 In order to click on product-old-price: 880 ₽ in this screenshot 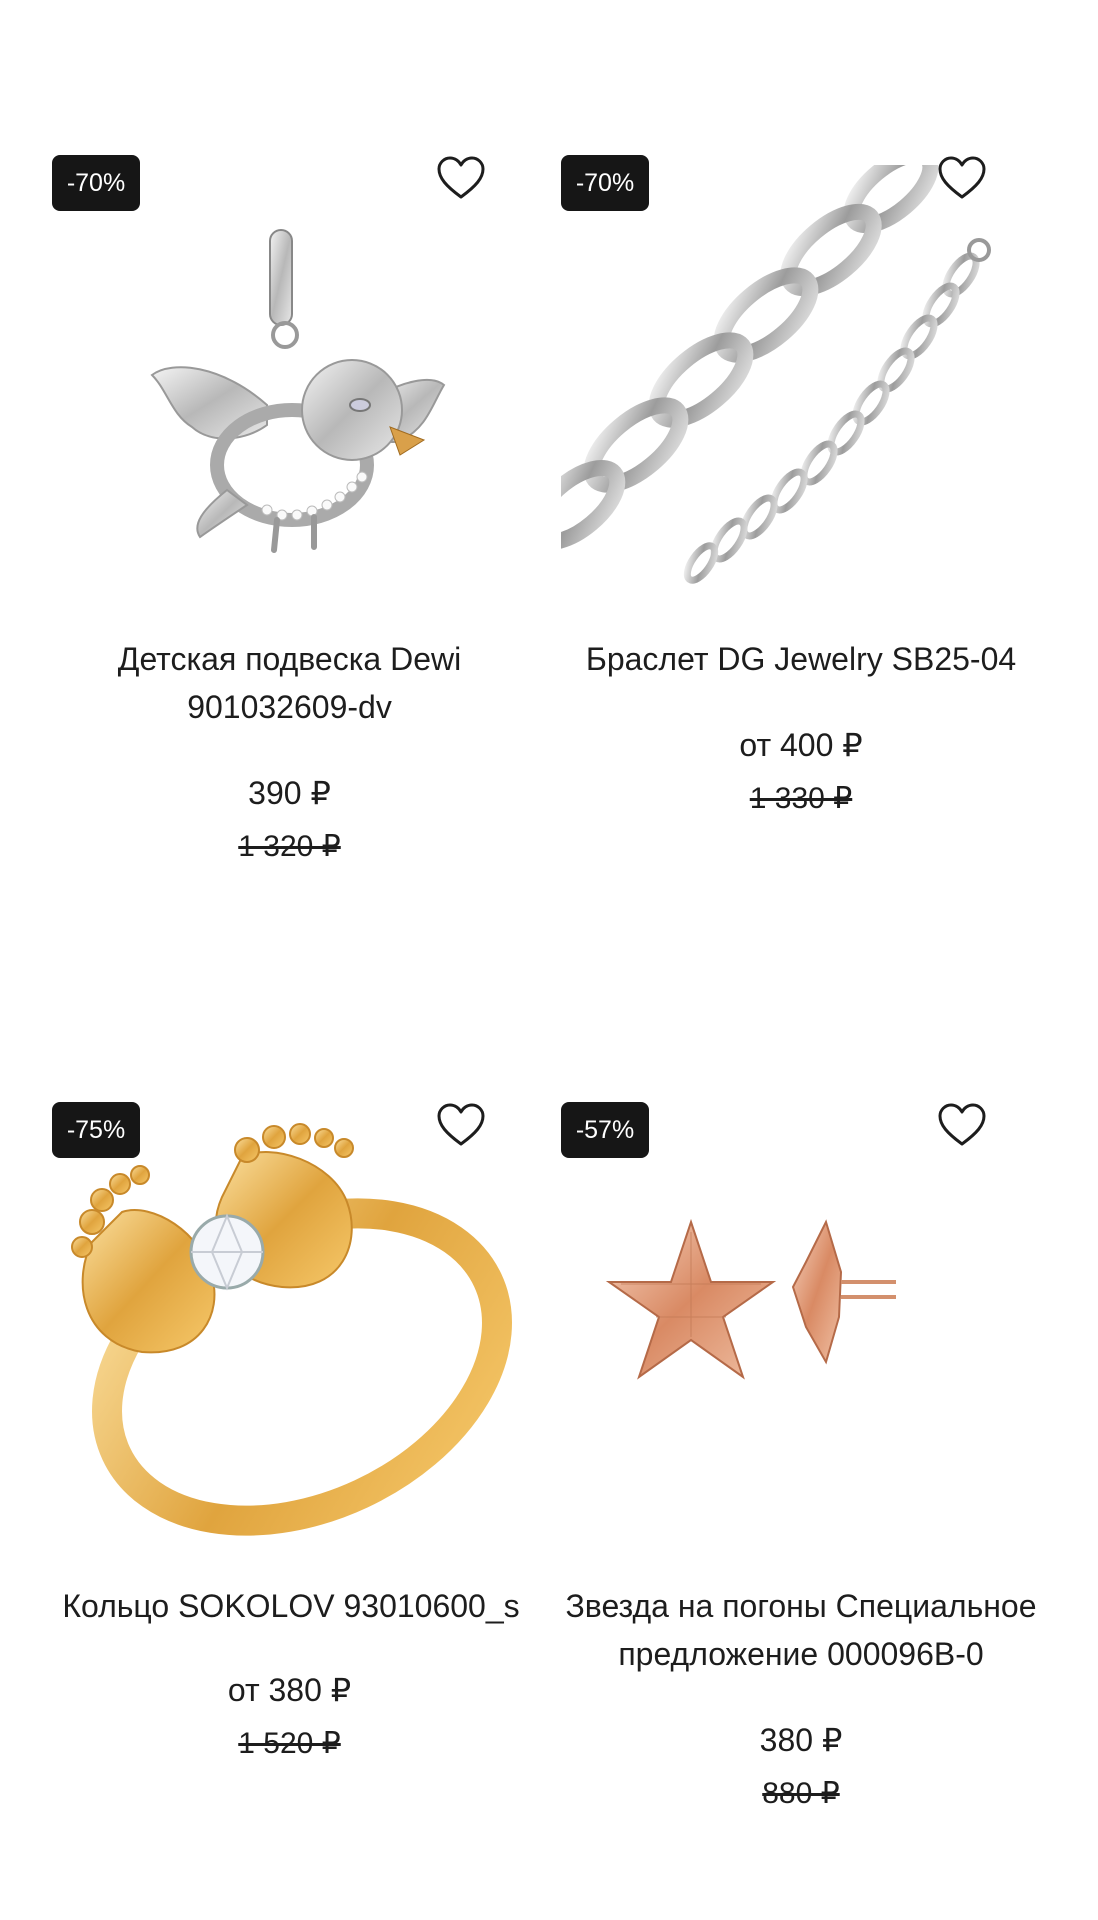, I will do `click(801, 1793)`.